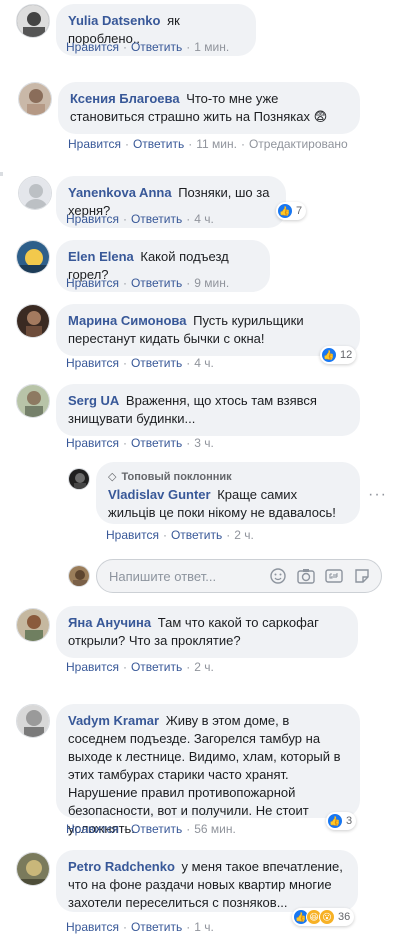 The width and height of the screenshot is (412, 934). I want to click on thread-divider, so click(1, 174).